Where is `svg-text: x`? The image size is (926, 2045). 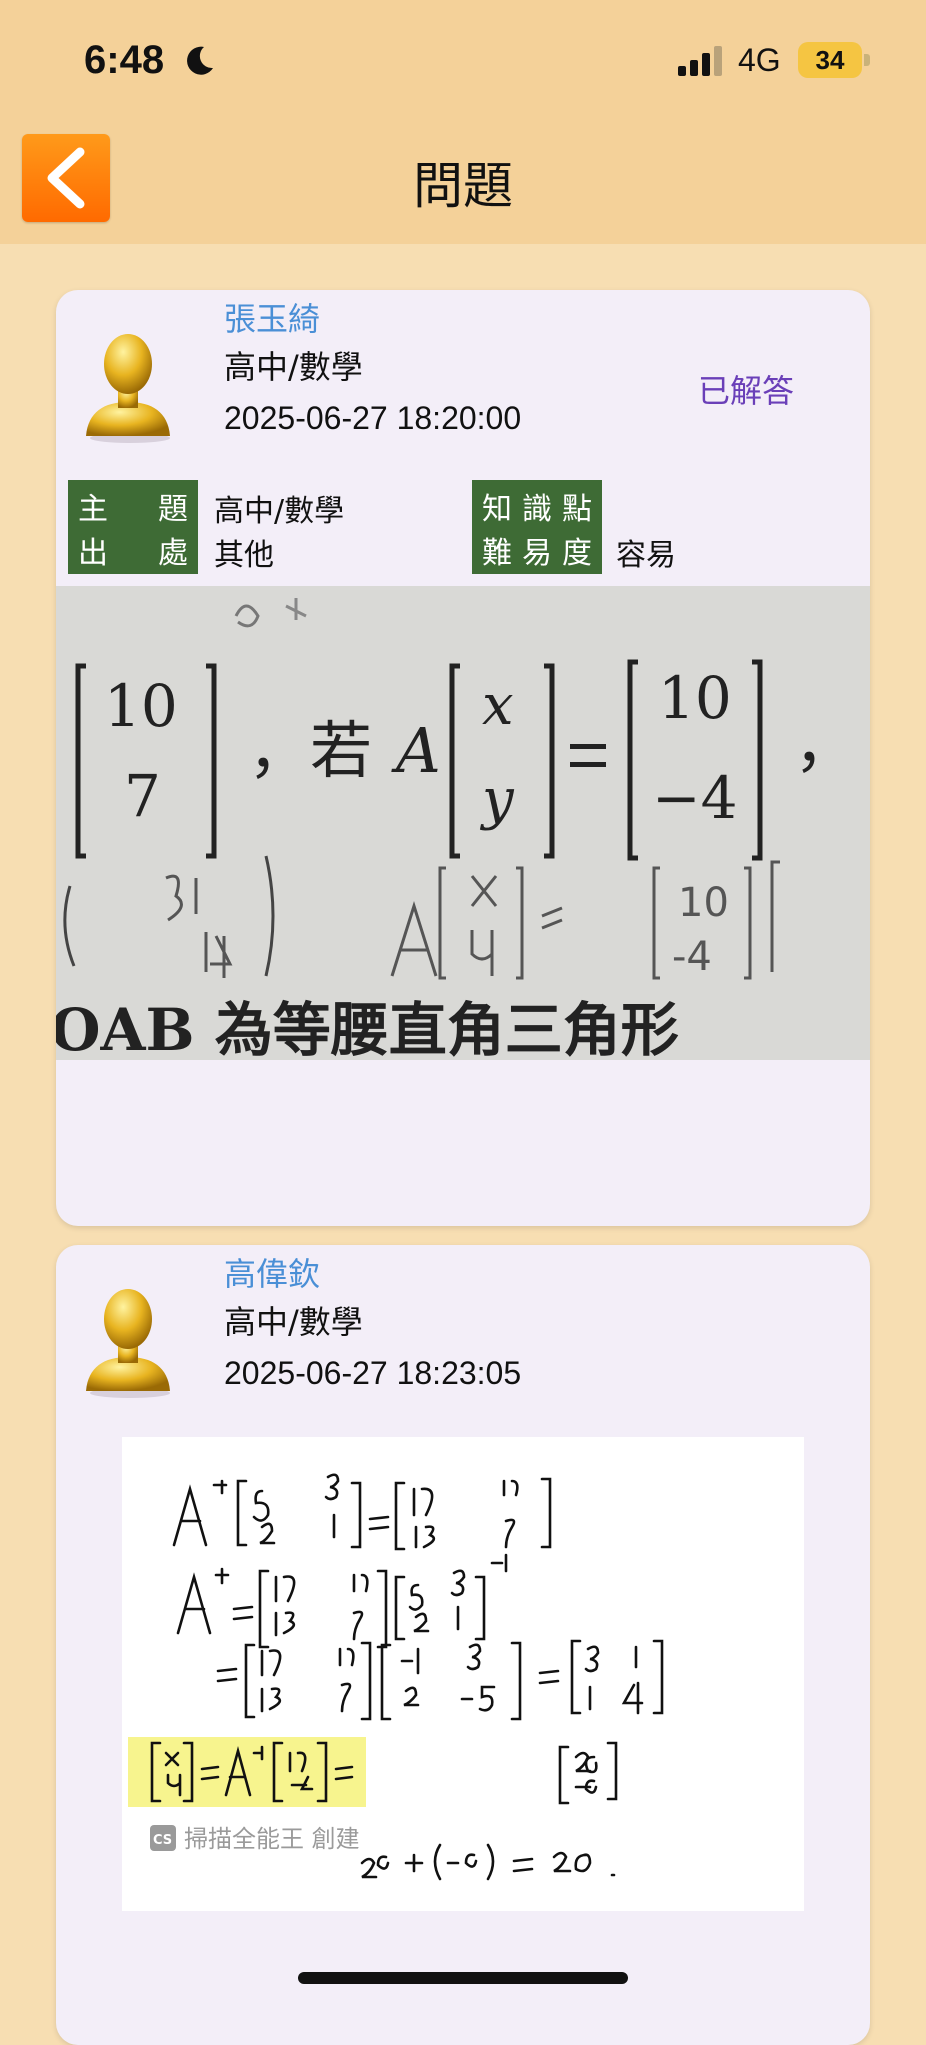
svg-text: x is located at coordinates (498, 705).